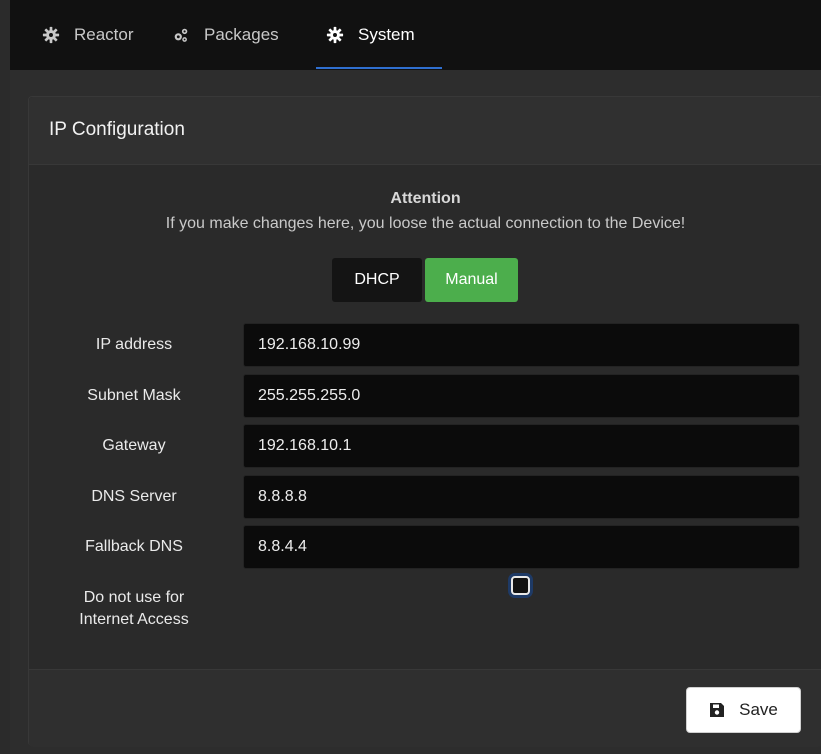 This screenshot has height=754, width=821. Describe the element at coordinates (134, 597) in the screenshot. I see `no-internet-label-line1: Do not use for` at that location.